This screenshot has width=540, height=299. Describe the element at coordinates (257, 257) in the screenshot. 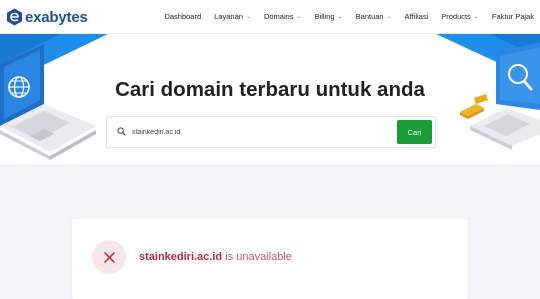

I see `result-status: is unavailable` at that location.